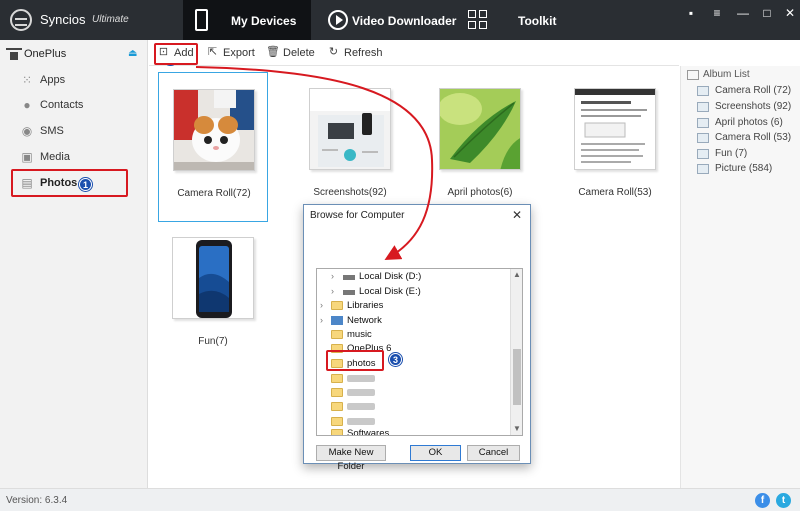 The width and height of the screenshot is (800, 511). Describe the element at coordinates (478, 20) in the screenshot. I see `grid-icon` at that location.